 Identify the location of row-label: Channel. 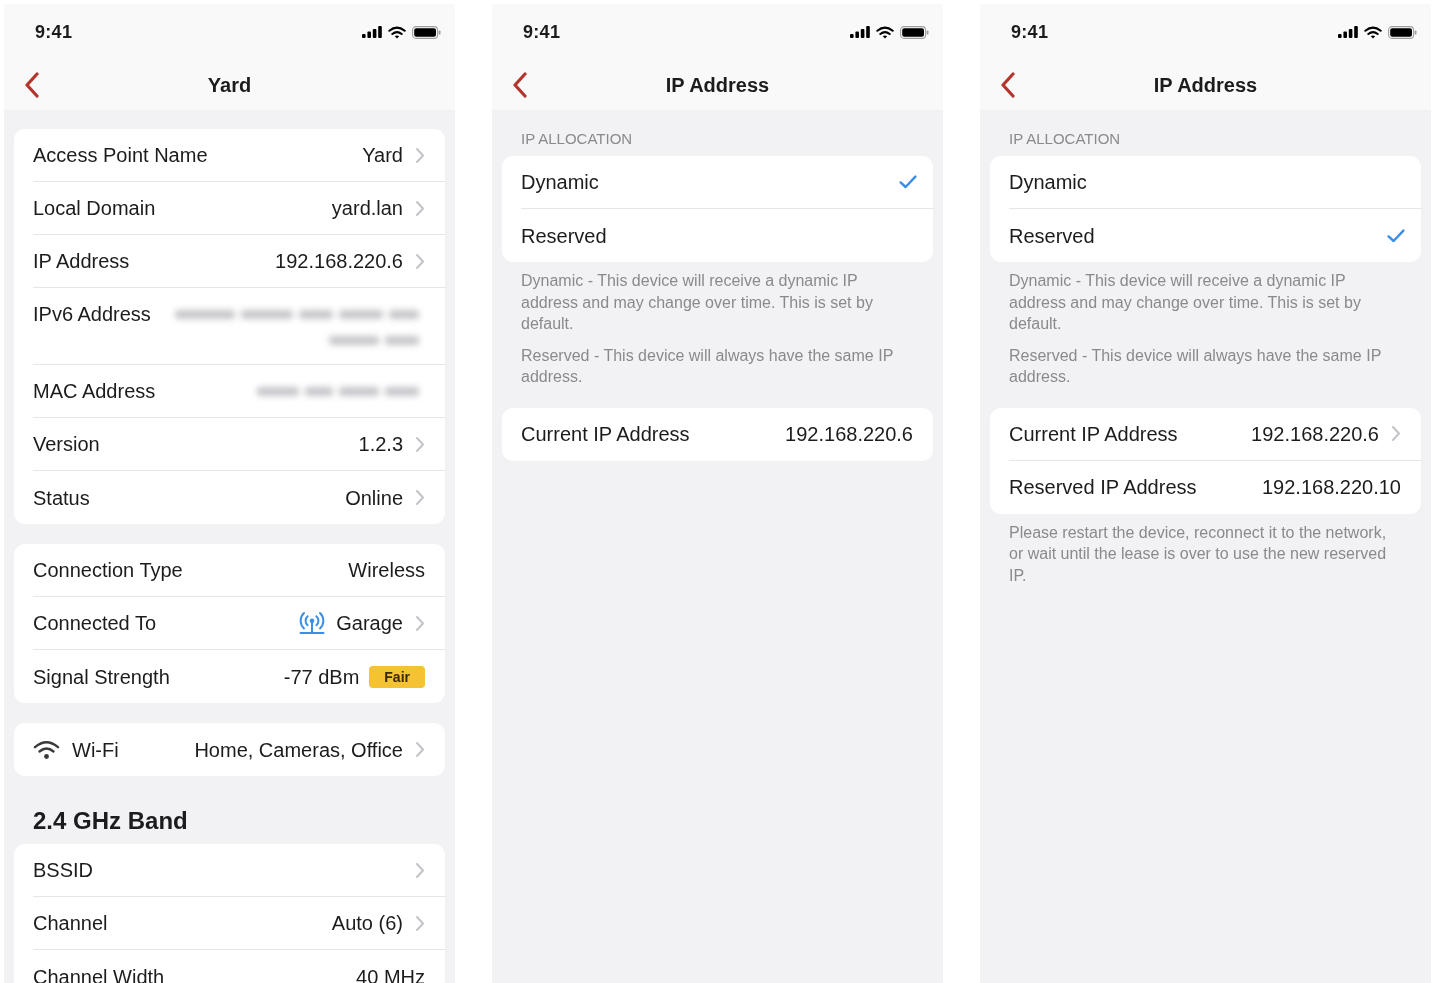
(70, 923).